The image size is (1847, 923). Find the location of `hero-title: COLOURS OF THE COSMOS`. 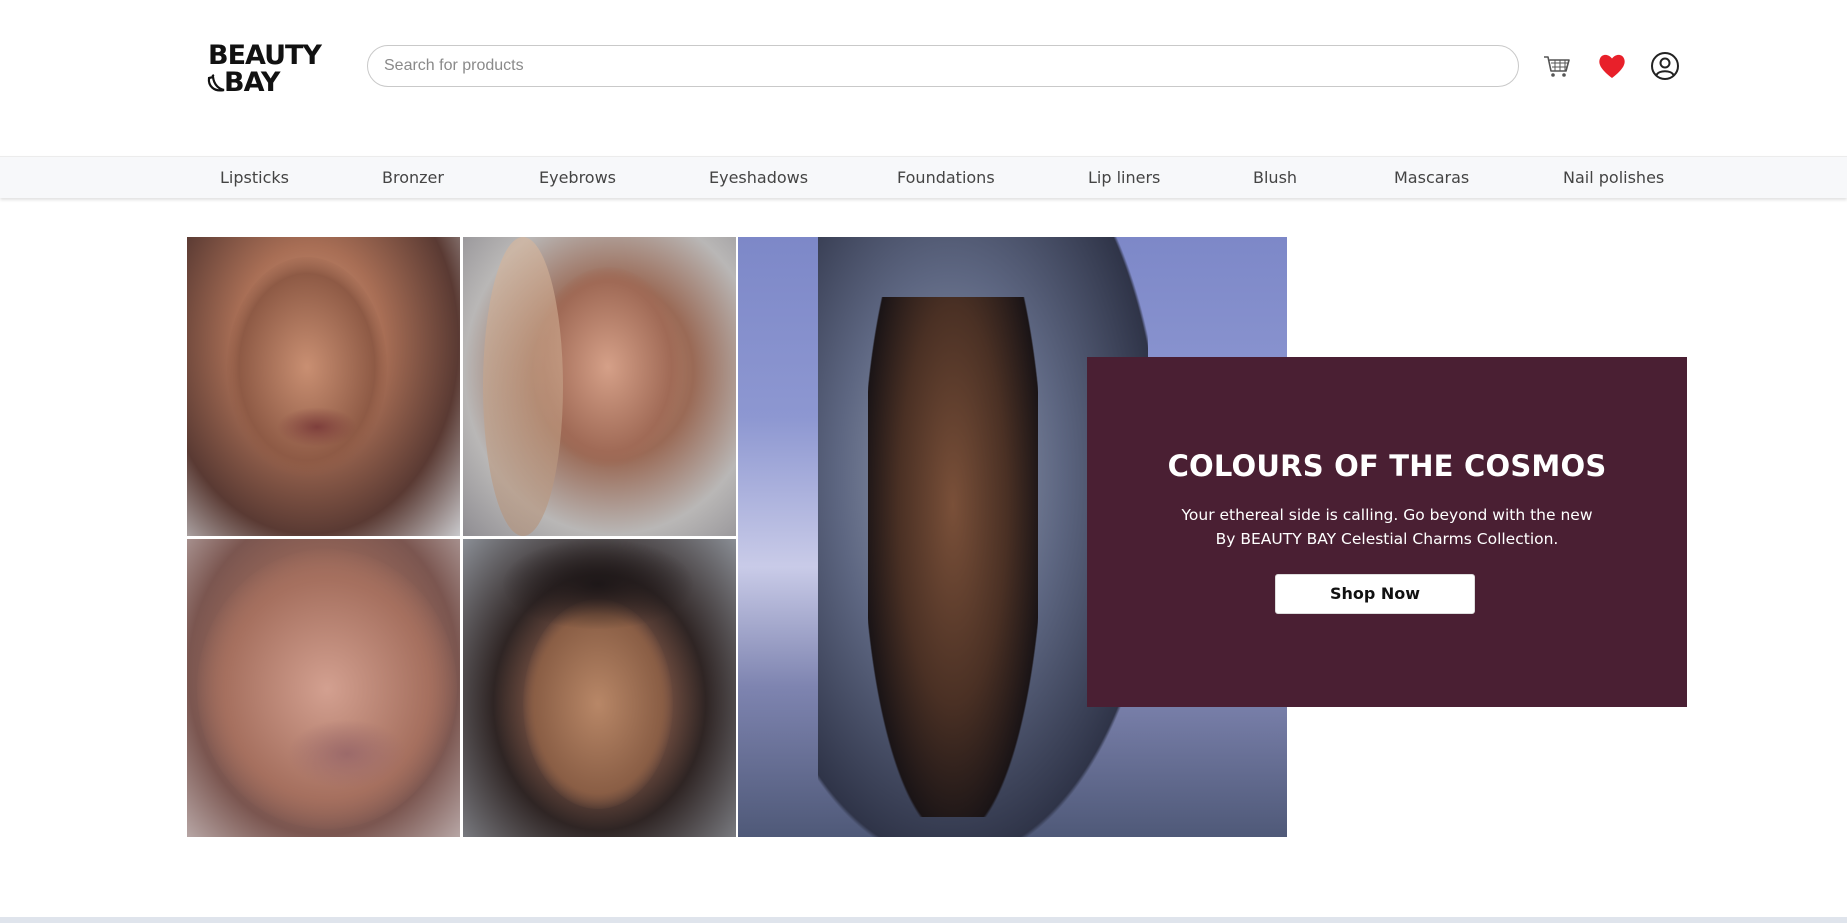

hero-title: COLOURS OF THE COSMOS is located at coordinates (1387, 466).